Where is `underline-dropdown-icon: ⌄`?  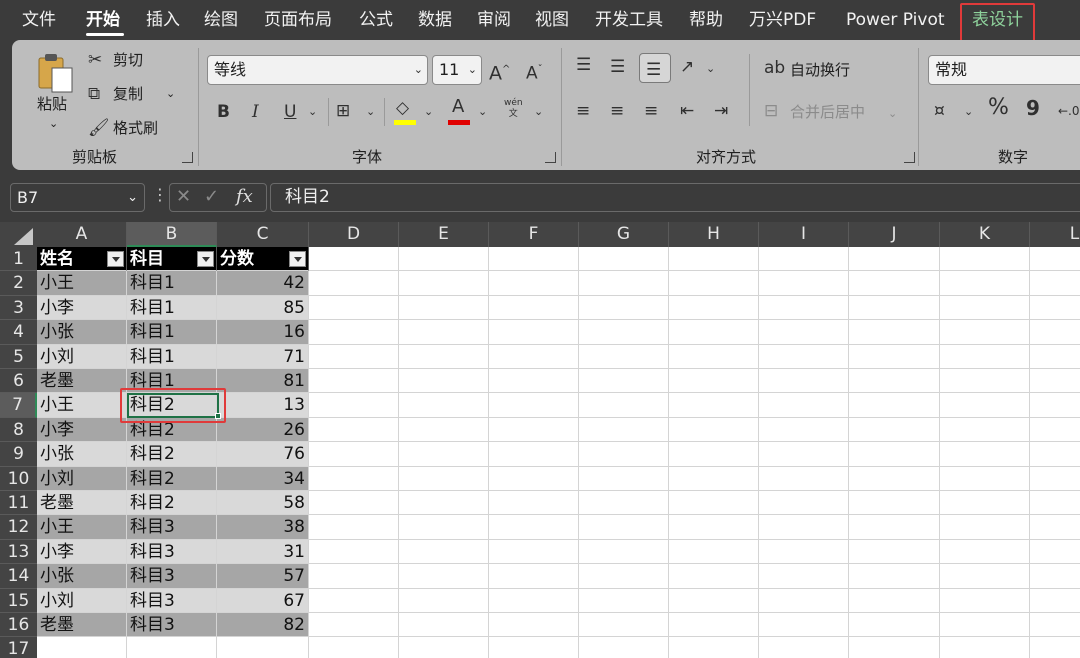
underline-dropdown-icon: ⌄ is located at coordinates (312, 112).